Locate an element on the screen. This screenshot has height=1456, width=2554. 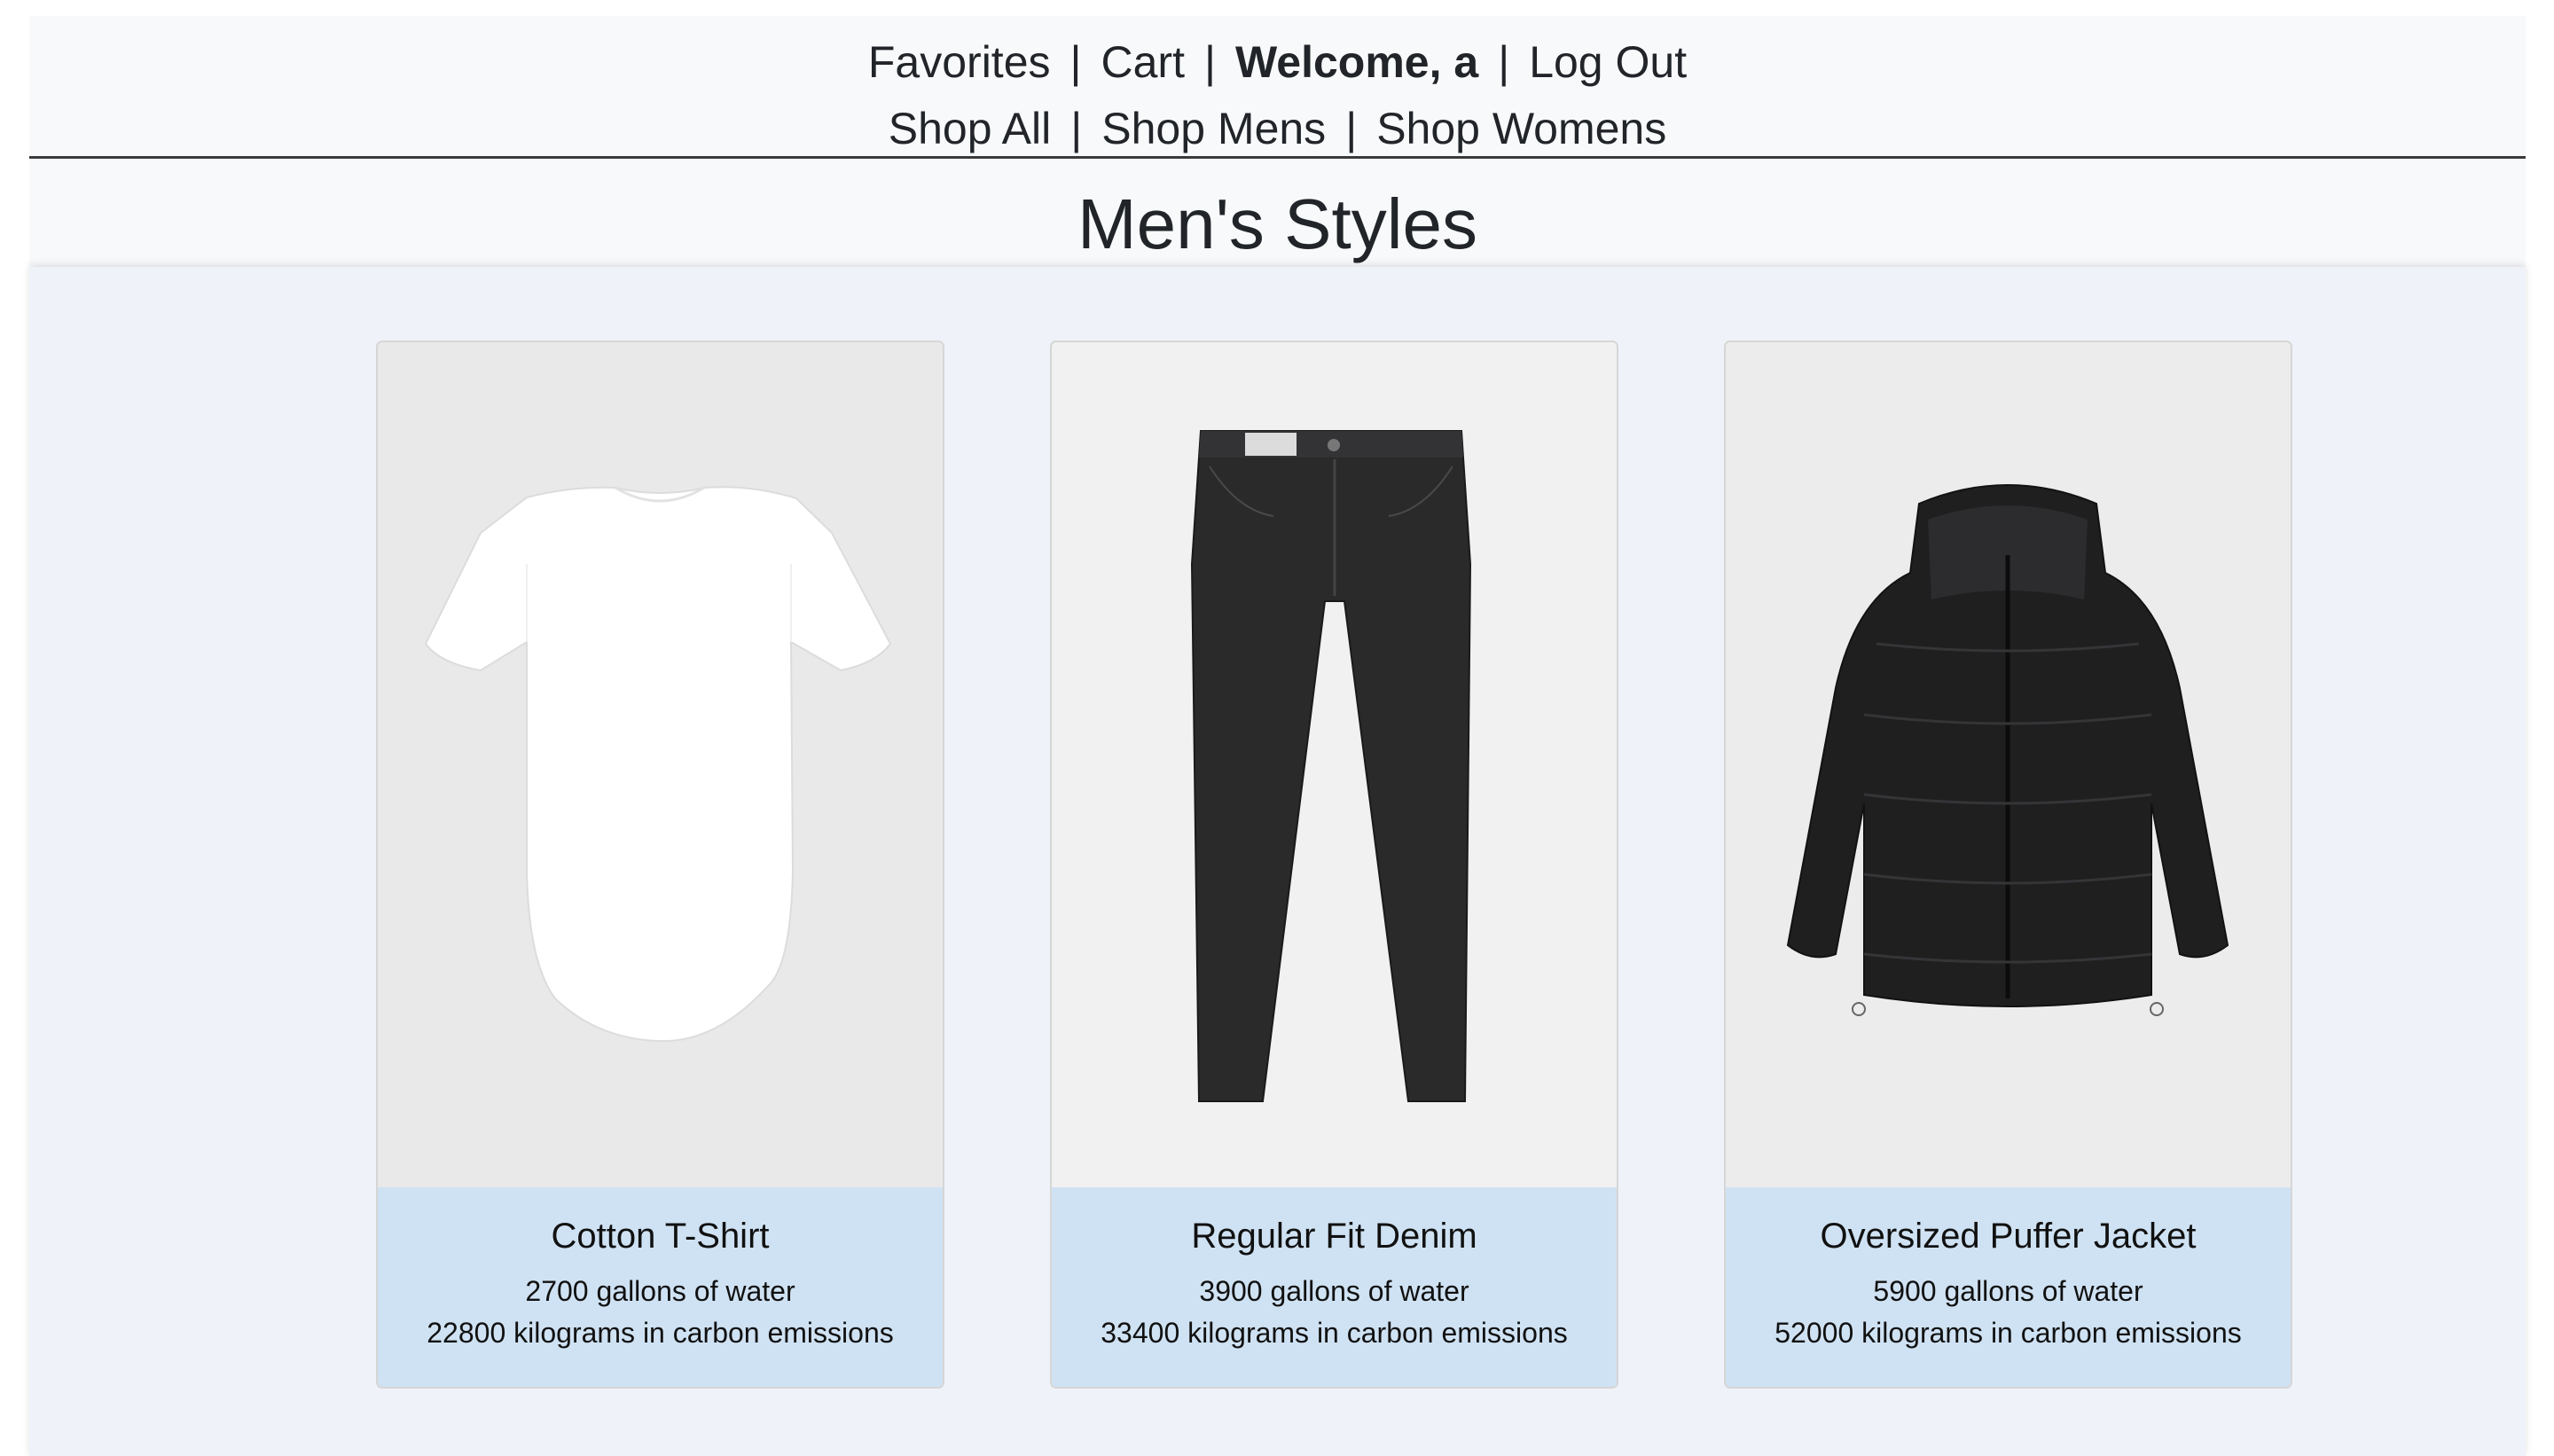
account-nav: Favorites | Cart | Welcome, a | Log Out is located at coordinates (1277, 62).